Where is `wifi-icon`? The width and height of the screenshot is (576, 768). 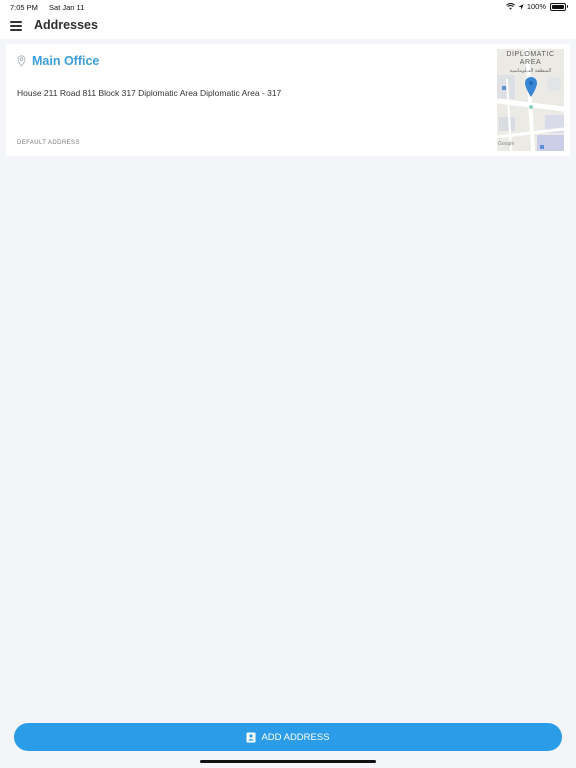
wifi-icon is located at coordinates (510, 6).